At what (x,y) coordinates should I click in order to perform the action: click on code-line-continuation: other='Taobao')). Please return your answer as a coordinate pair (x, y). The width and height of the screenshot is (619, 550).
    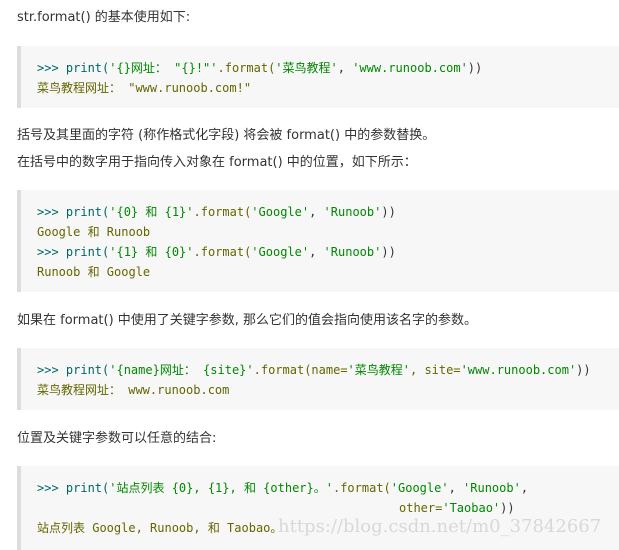
    Looking at the image, I should click on (457, 508).